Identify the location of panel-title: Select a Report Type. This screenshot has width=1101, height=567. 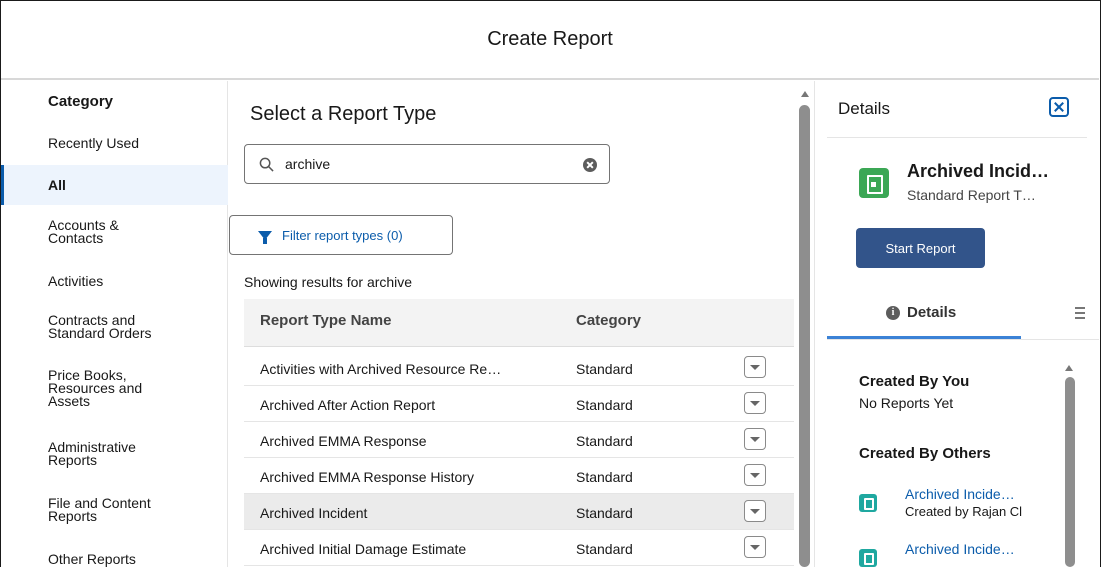
(343, 114).